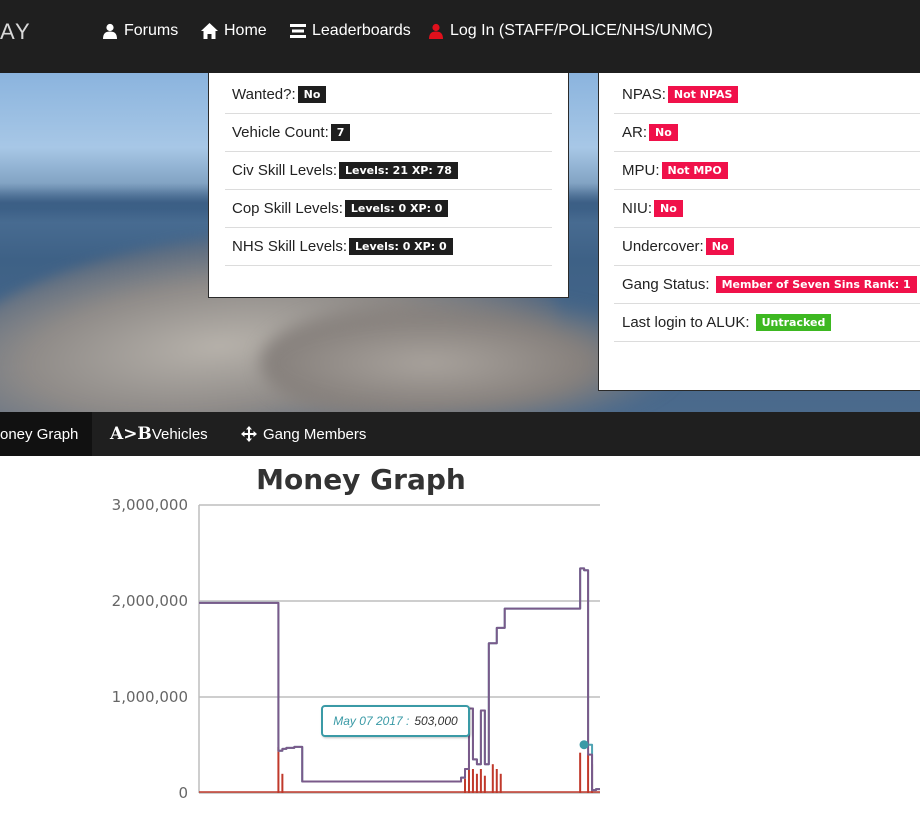 The height and width of the screenshot is (830, 920). What do you see at coordinates (209, 31) in the screenshot?
I see `home-icon` at bounding box center [209, 31].